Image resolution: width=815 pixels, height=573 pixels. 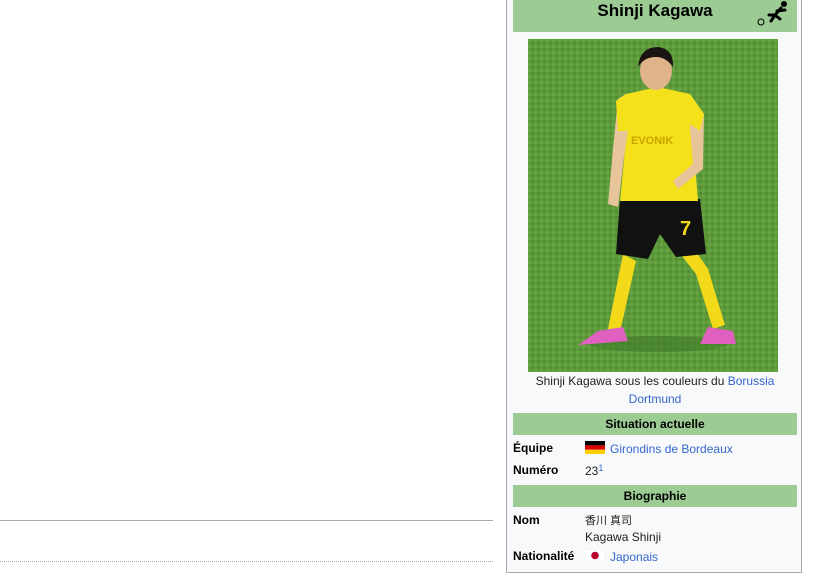 I want to click on row-team: Équipe Girondins de Bordeaux, so click(x=655, y=451).